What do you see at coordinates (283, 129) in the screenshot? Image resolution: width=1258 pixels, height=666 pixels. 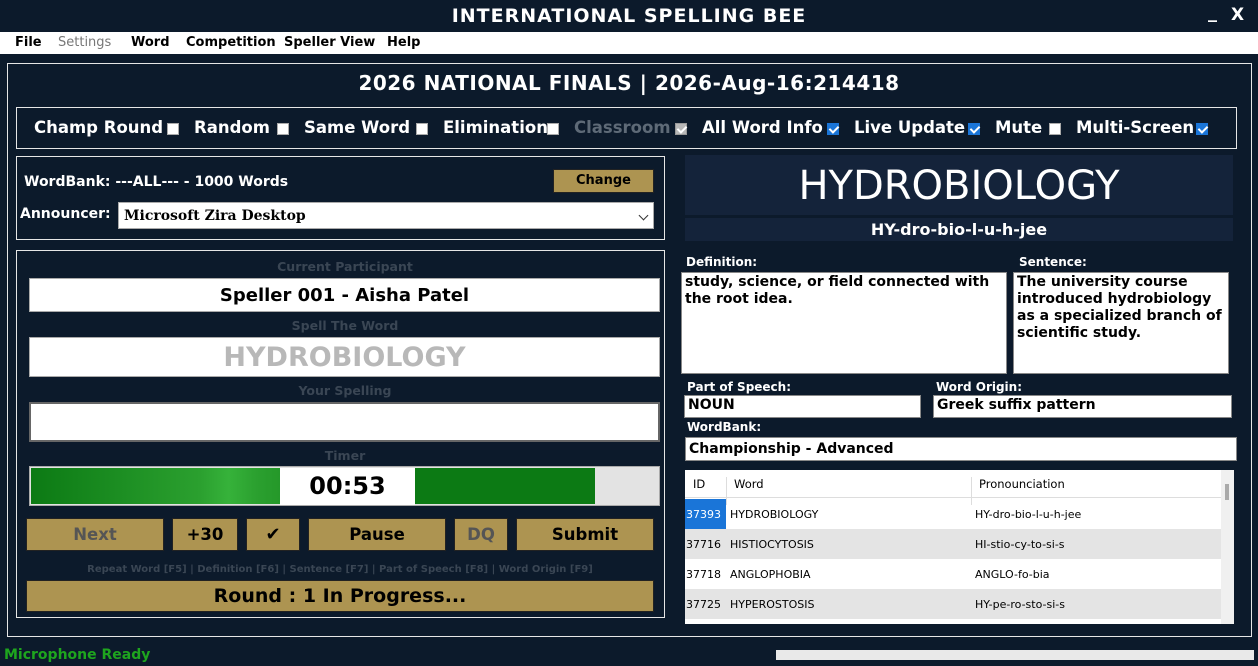 I see `random-checkbox` at bounding box center [283, 129].